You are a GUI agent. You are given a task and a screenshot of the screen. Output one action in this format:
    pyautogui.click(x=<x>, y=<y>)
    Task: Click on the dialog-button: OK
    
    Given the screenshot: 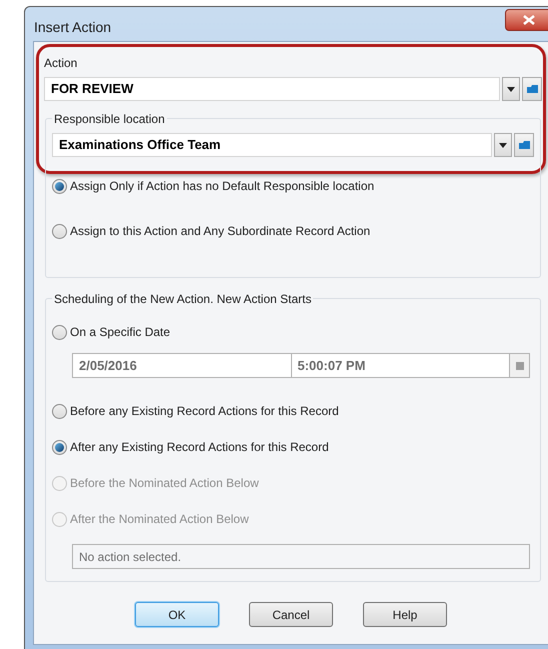 What is the action you would take?
    pyautogui.click(x=177, y=614)
    